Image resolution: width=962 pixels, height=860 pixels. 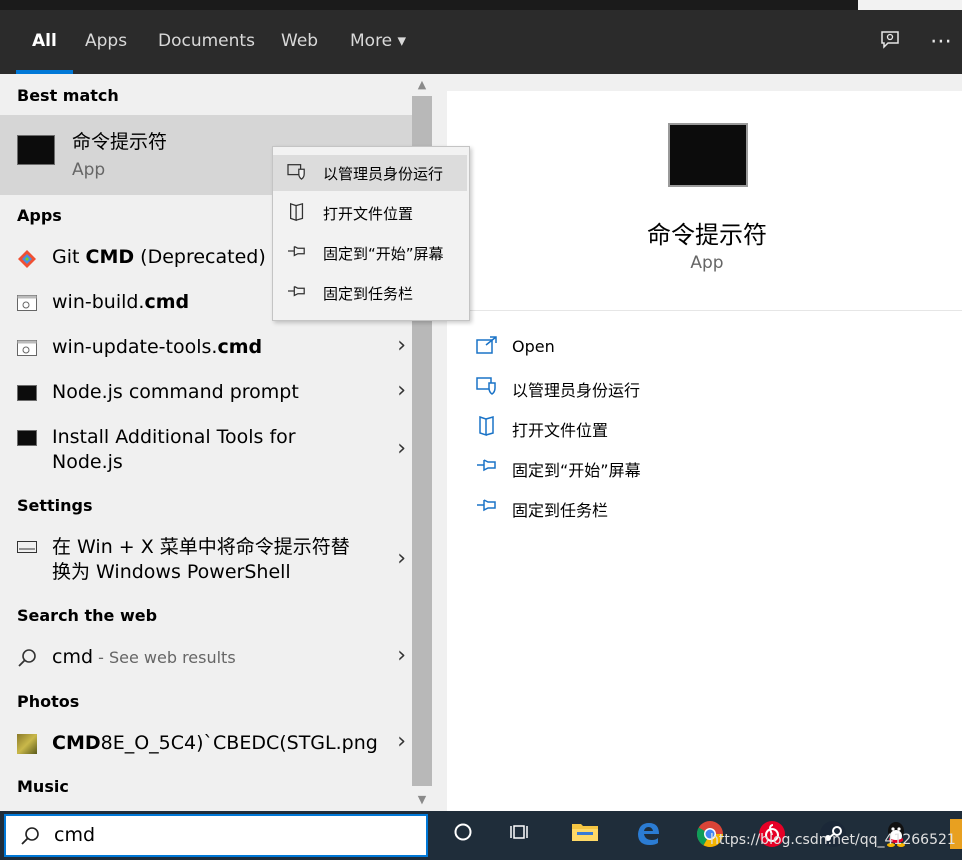 I want to click on keyboard-settings-icon, so click(x=27, y=547).